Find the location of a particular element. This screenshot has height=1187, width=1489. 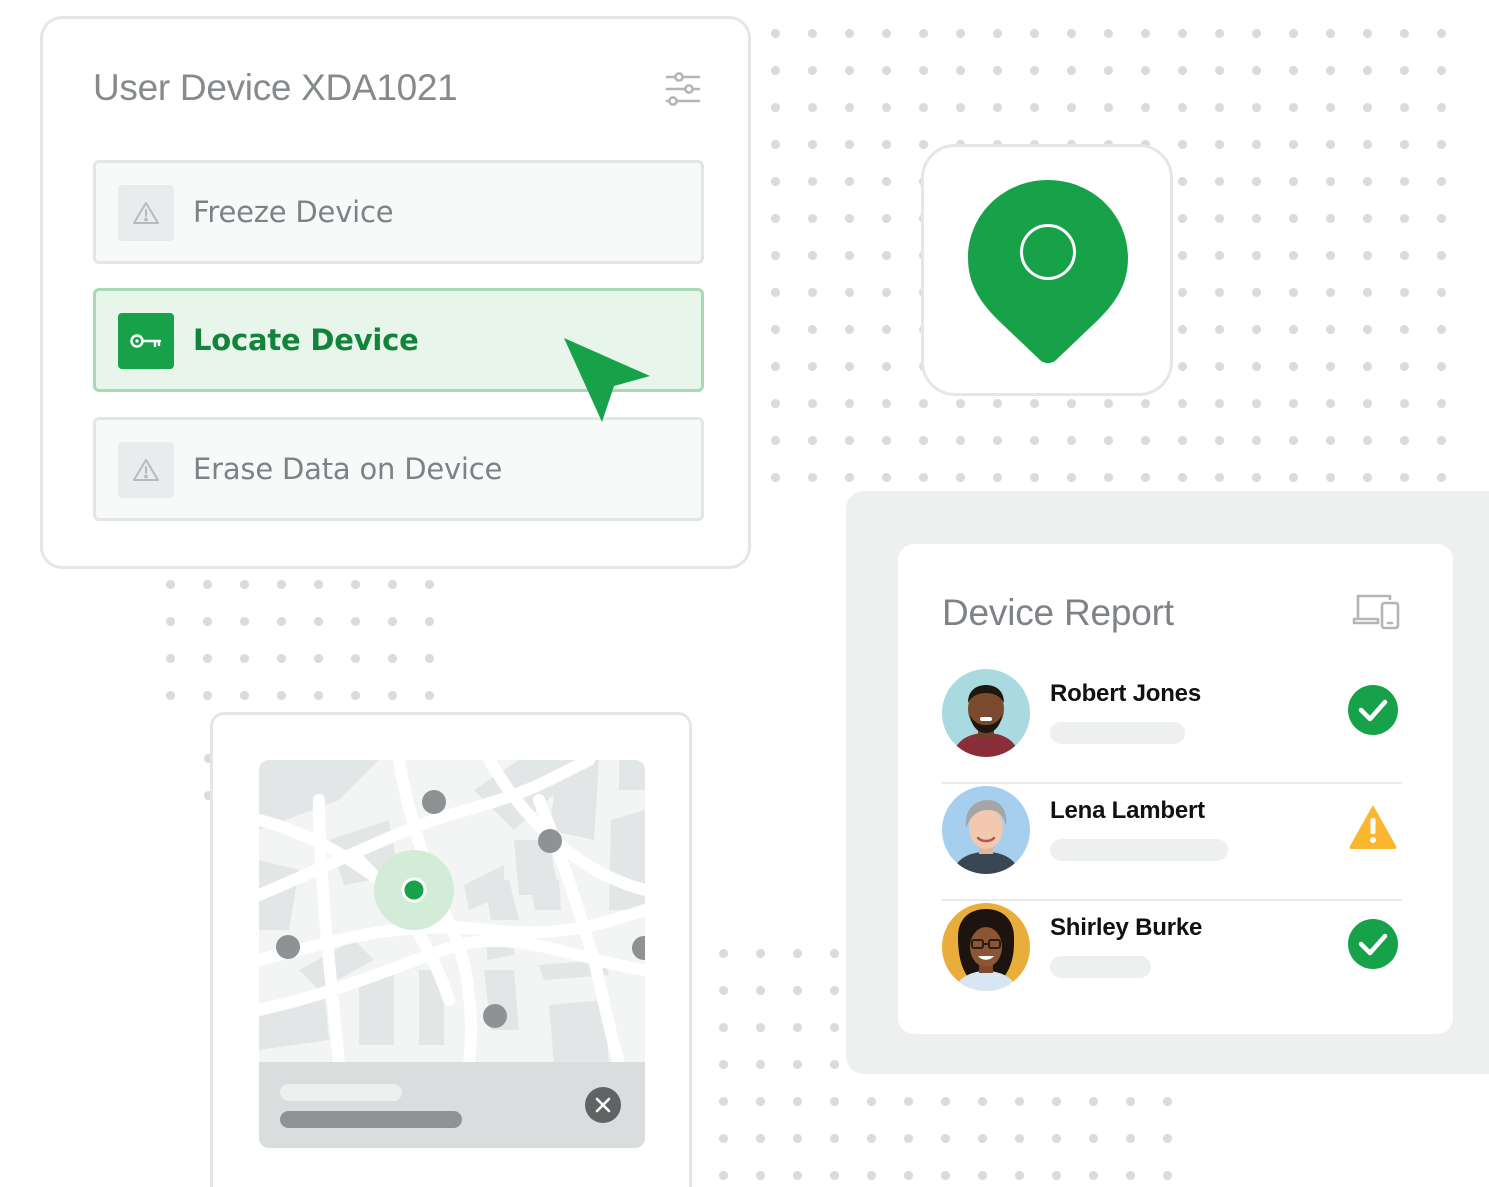

close-button is located at coordinates (603, 1105).